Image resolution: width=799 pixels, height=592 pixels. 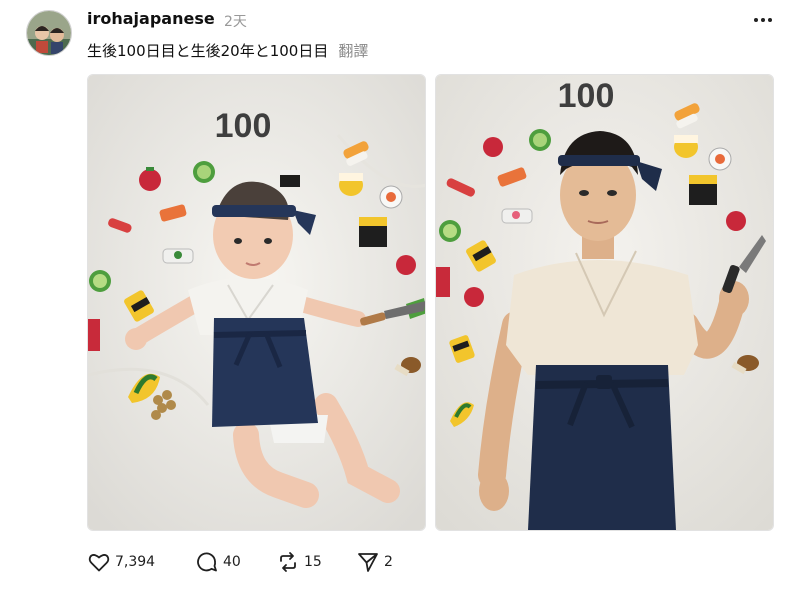 What do you see at coordinates (218, 562) in the screenshot?
I see `comment-button: 40` at bounding box center [218, 562].